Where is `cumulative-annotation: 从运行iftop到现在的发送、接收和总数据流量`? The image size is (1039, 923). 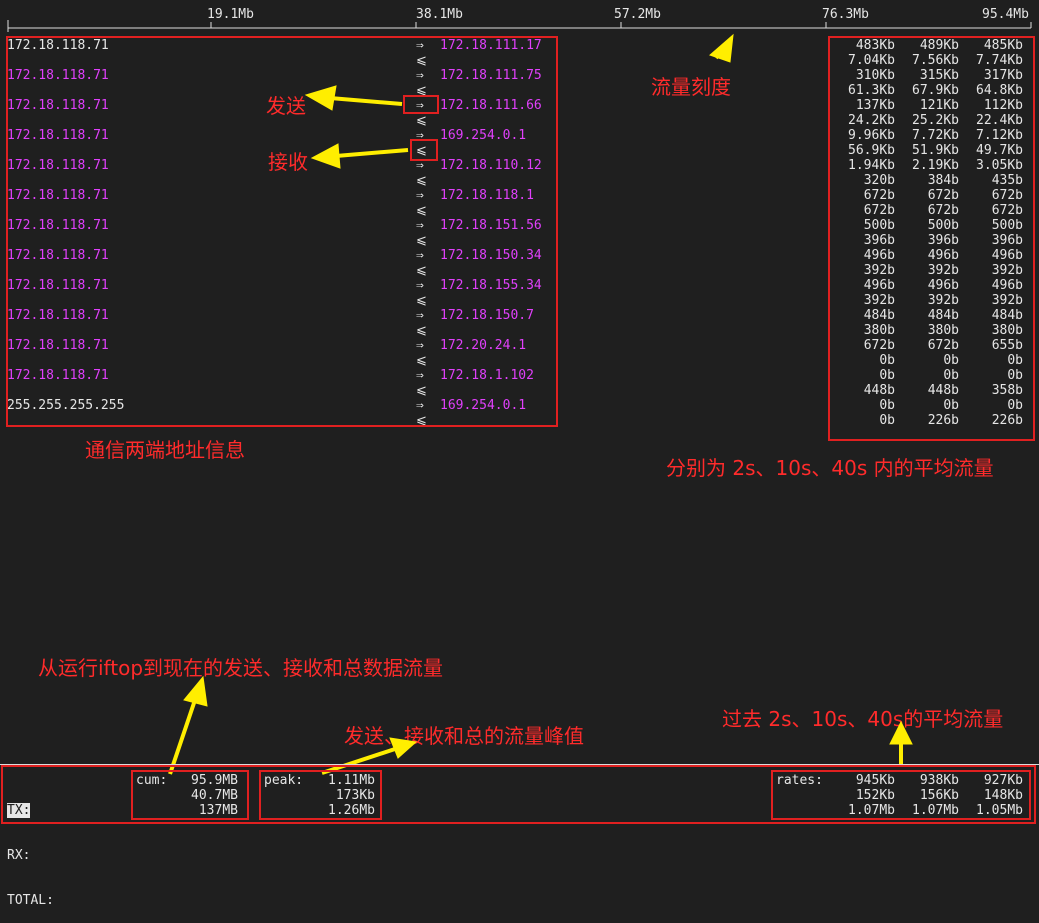 cumulative-annotation: 从运行iftop到现在的发送、接收和总数据流量 is located at coordinates (241, 668).